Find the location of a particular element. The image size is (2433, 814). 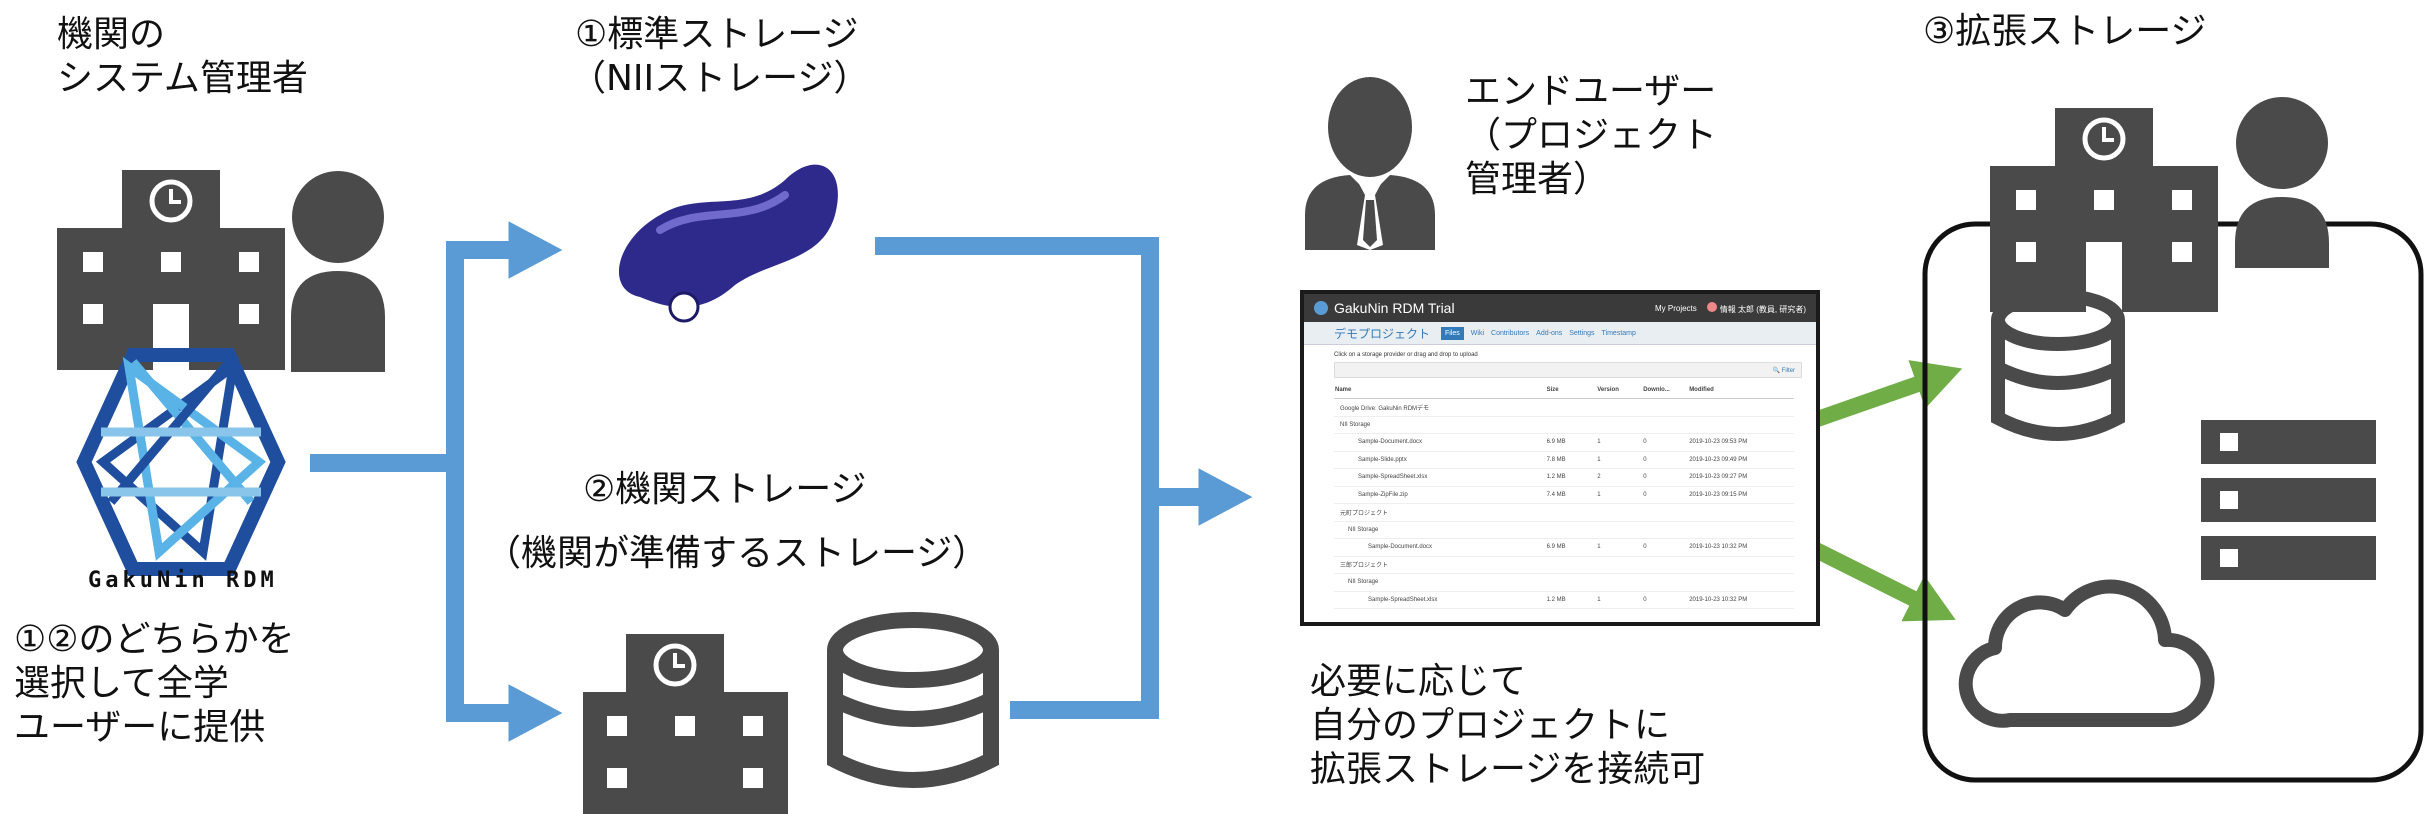

flow-to-nii-storage is located at coordinates (504, 342).